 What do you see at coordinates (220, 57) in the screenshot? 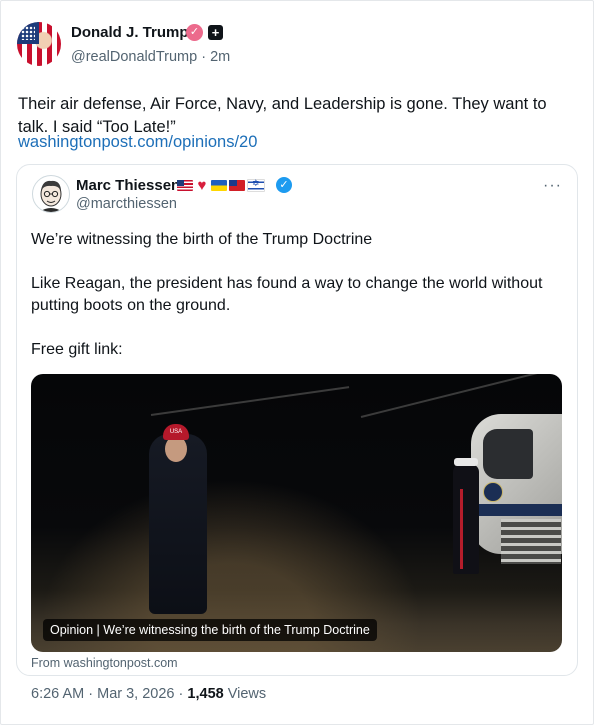
I see `post-time: 2m` at bounding box center [220, 57].